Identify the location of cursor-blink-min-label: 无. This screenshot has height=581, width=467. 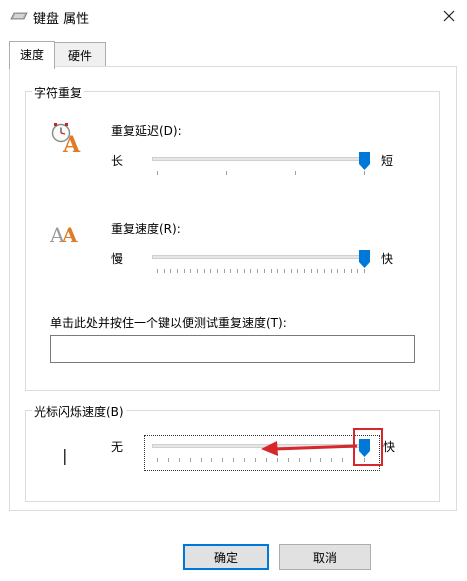
(117, 447).